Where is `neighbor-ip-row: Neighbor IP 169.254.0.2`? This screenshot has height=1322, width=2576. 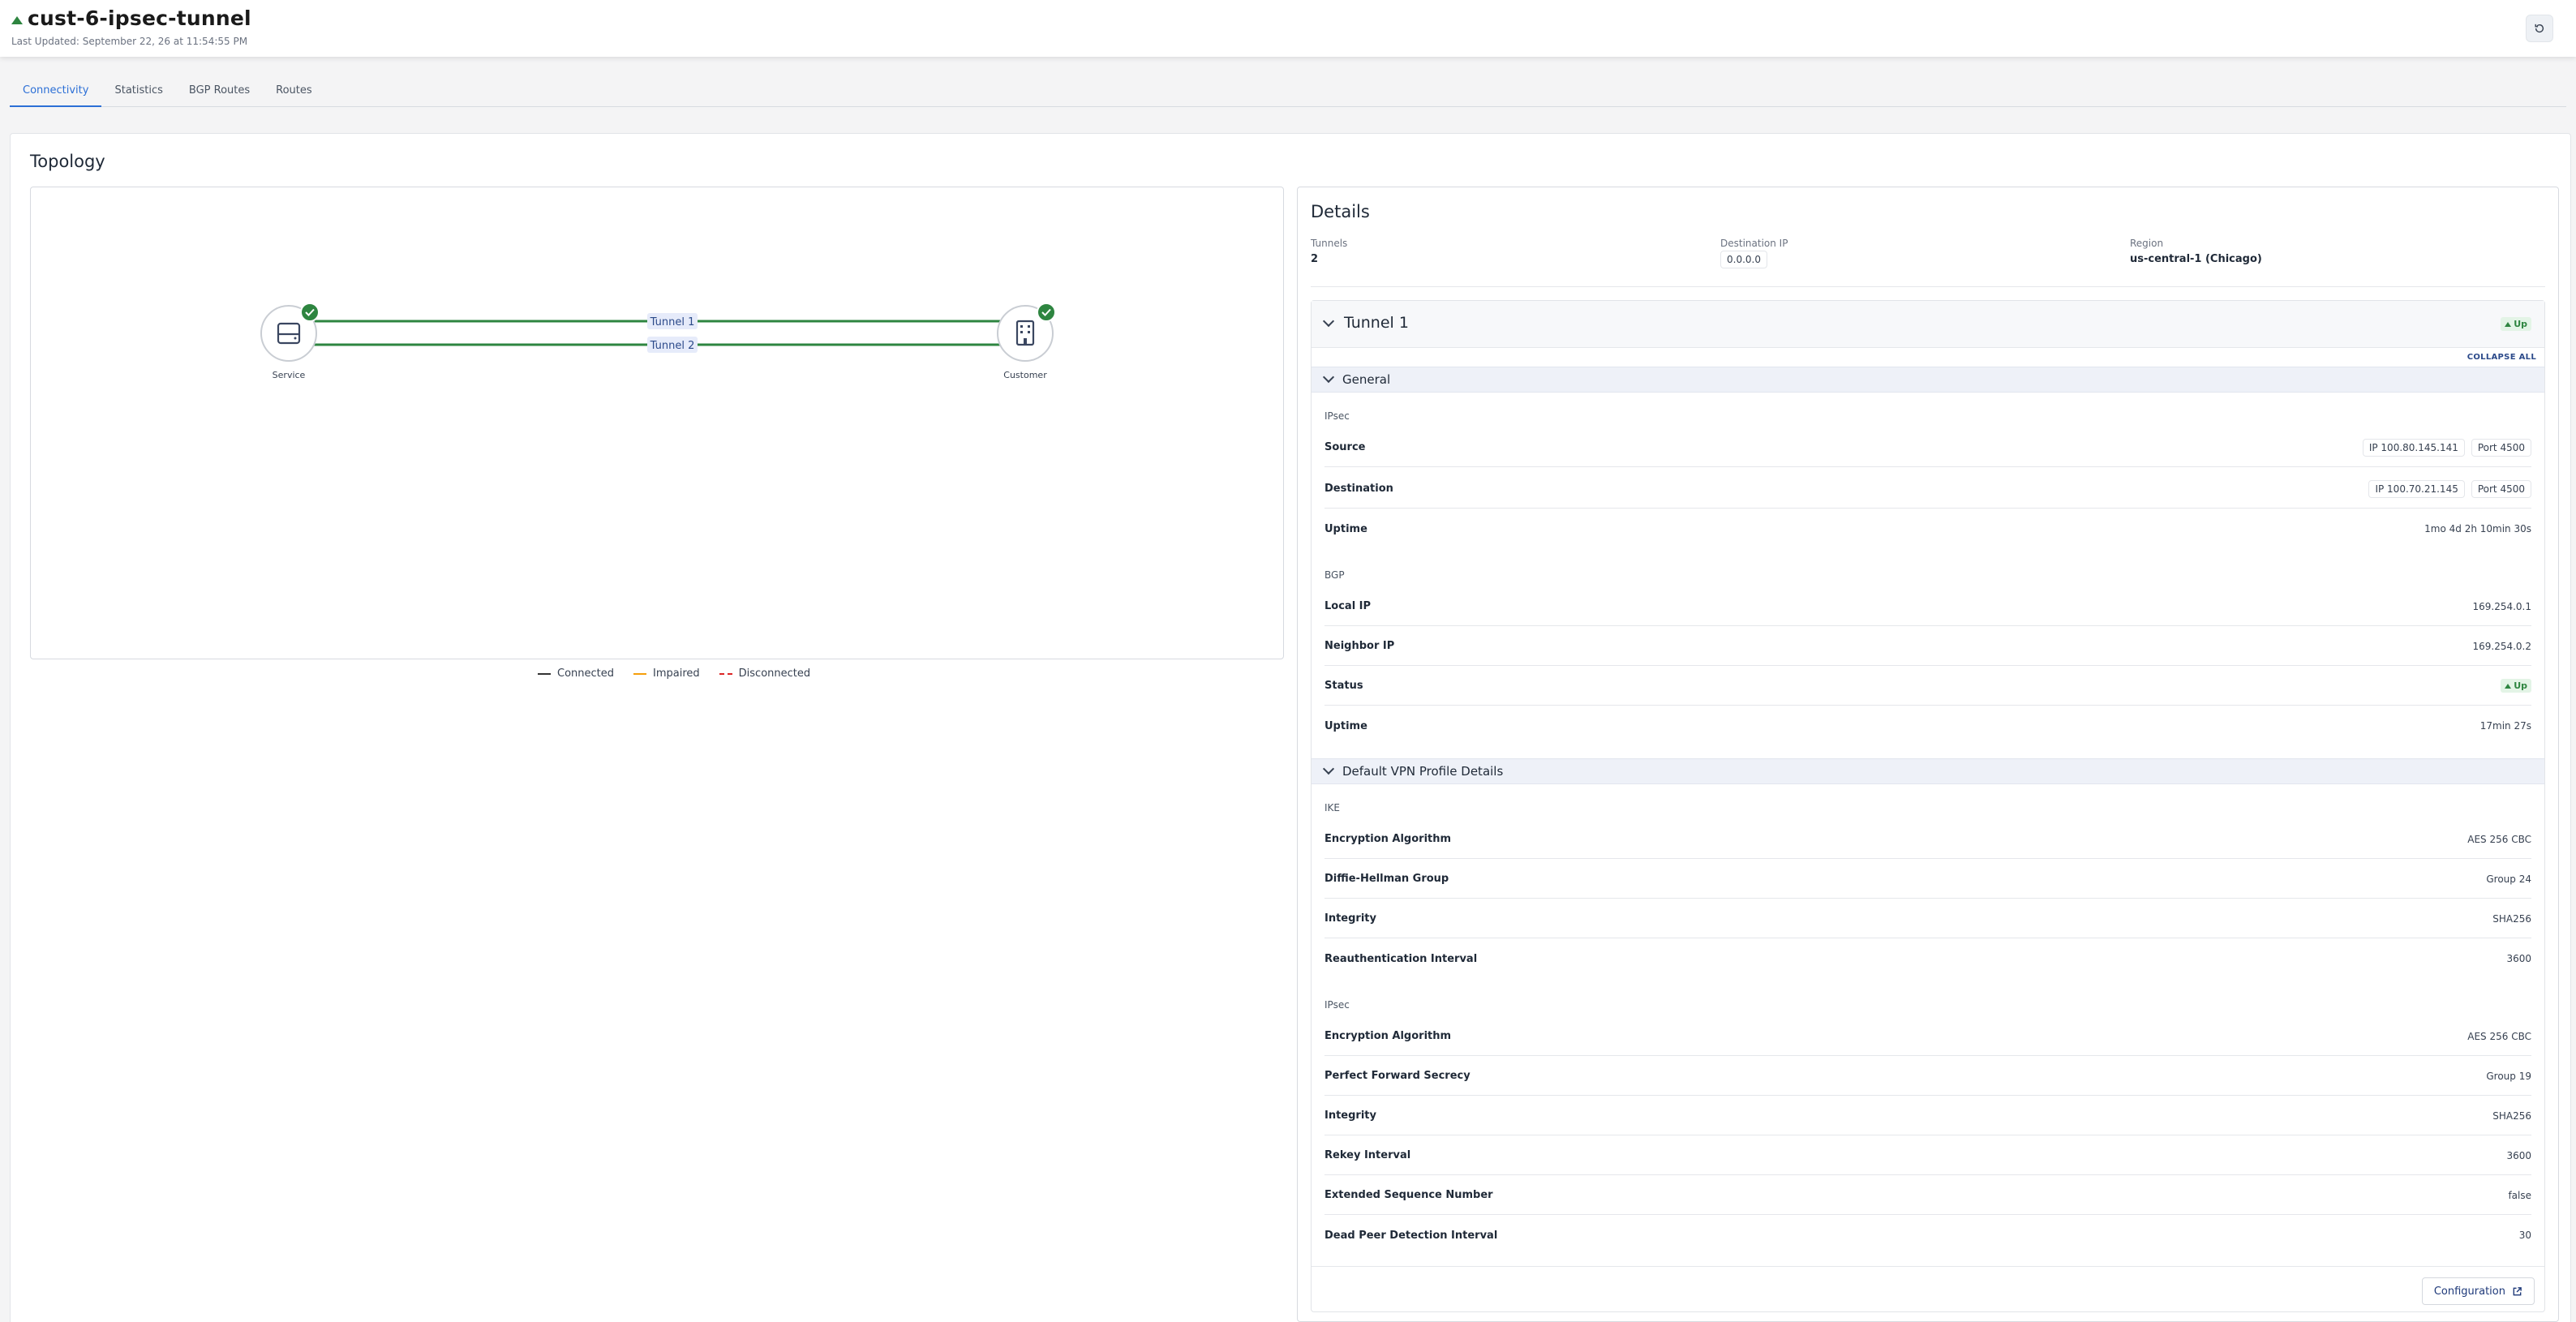
neighbor-ip-row: Neighbor IP 169.254.0.2 is located at coordinates (1927, 646).